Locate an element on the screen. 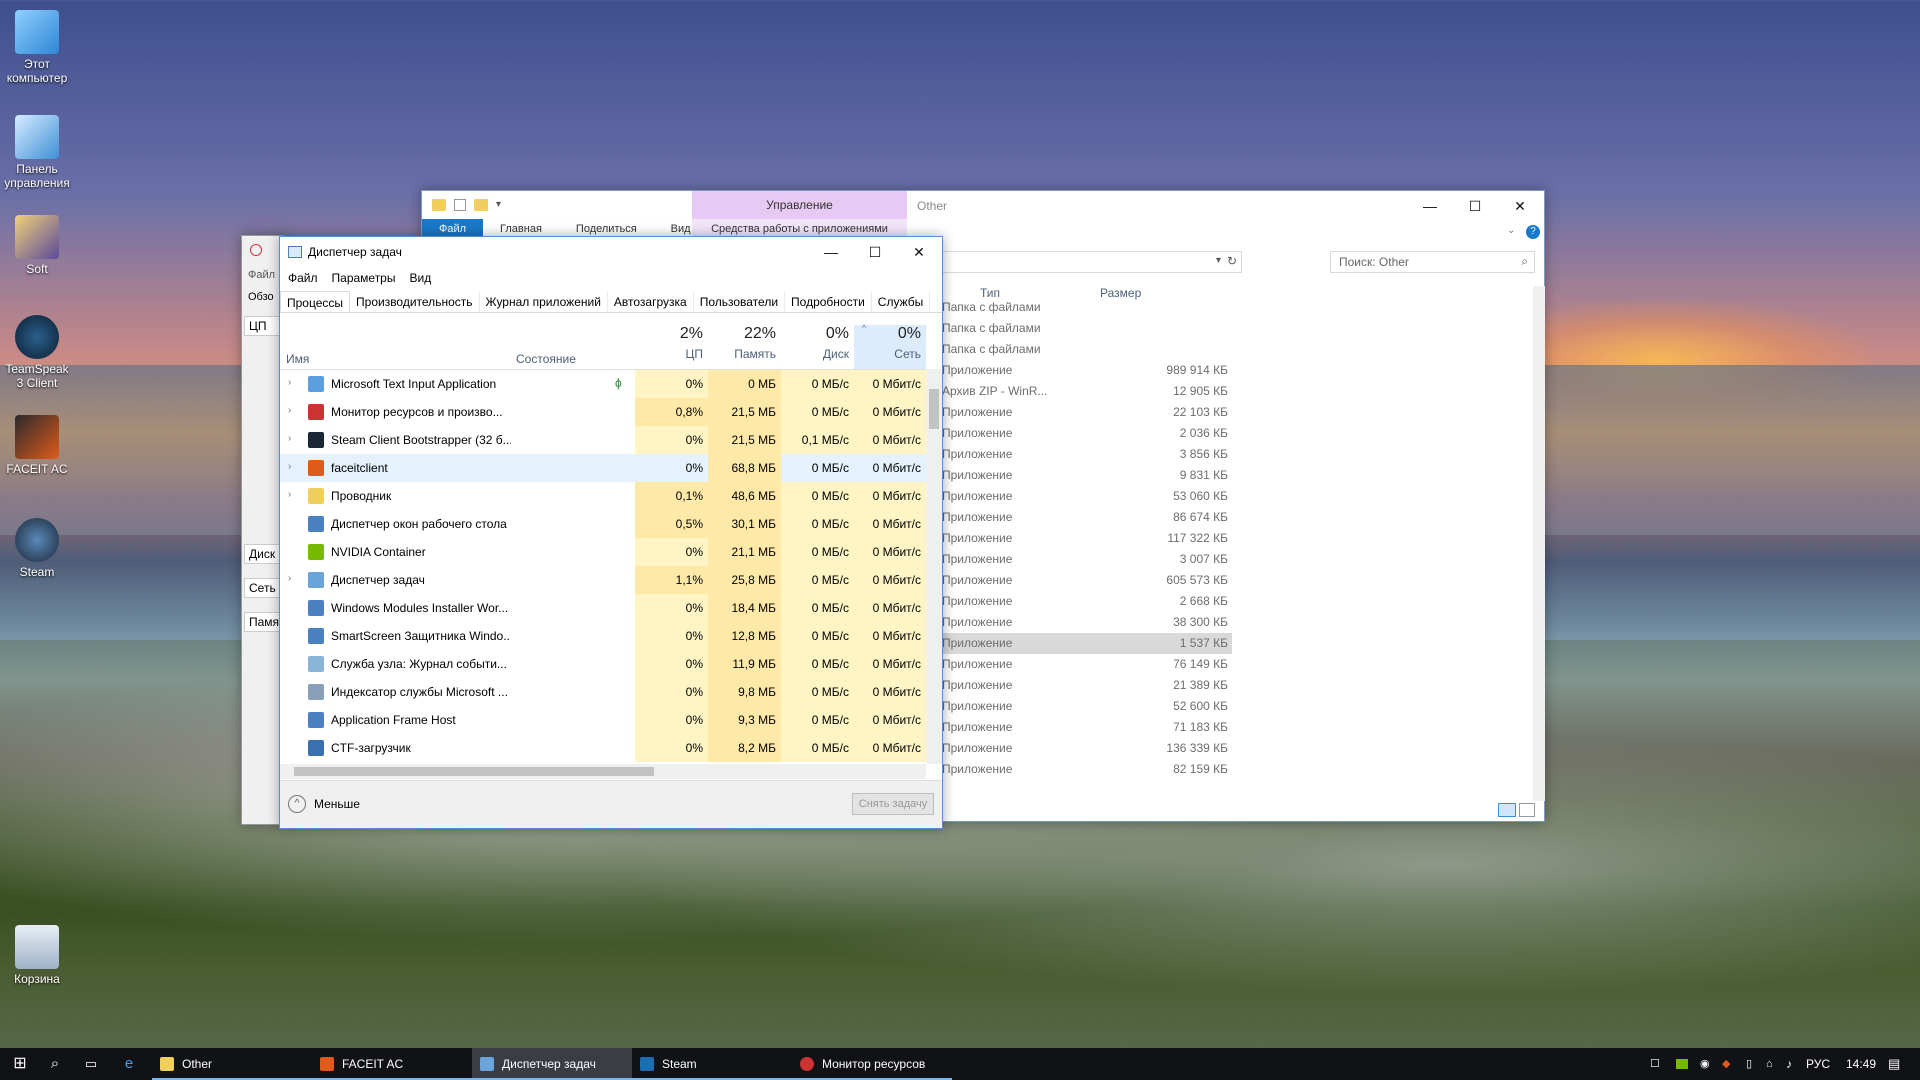 The height and width of the screenshot is (1080, 1920). file-row: Приложение 2 036 КБ is located at coordinates (1087, 433).